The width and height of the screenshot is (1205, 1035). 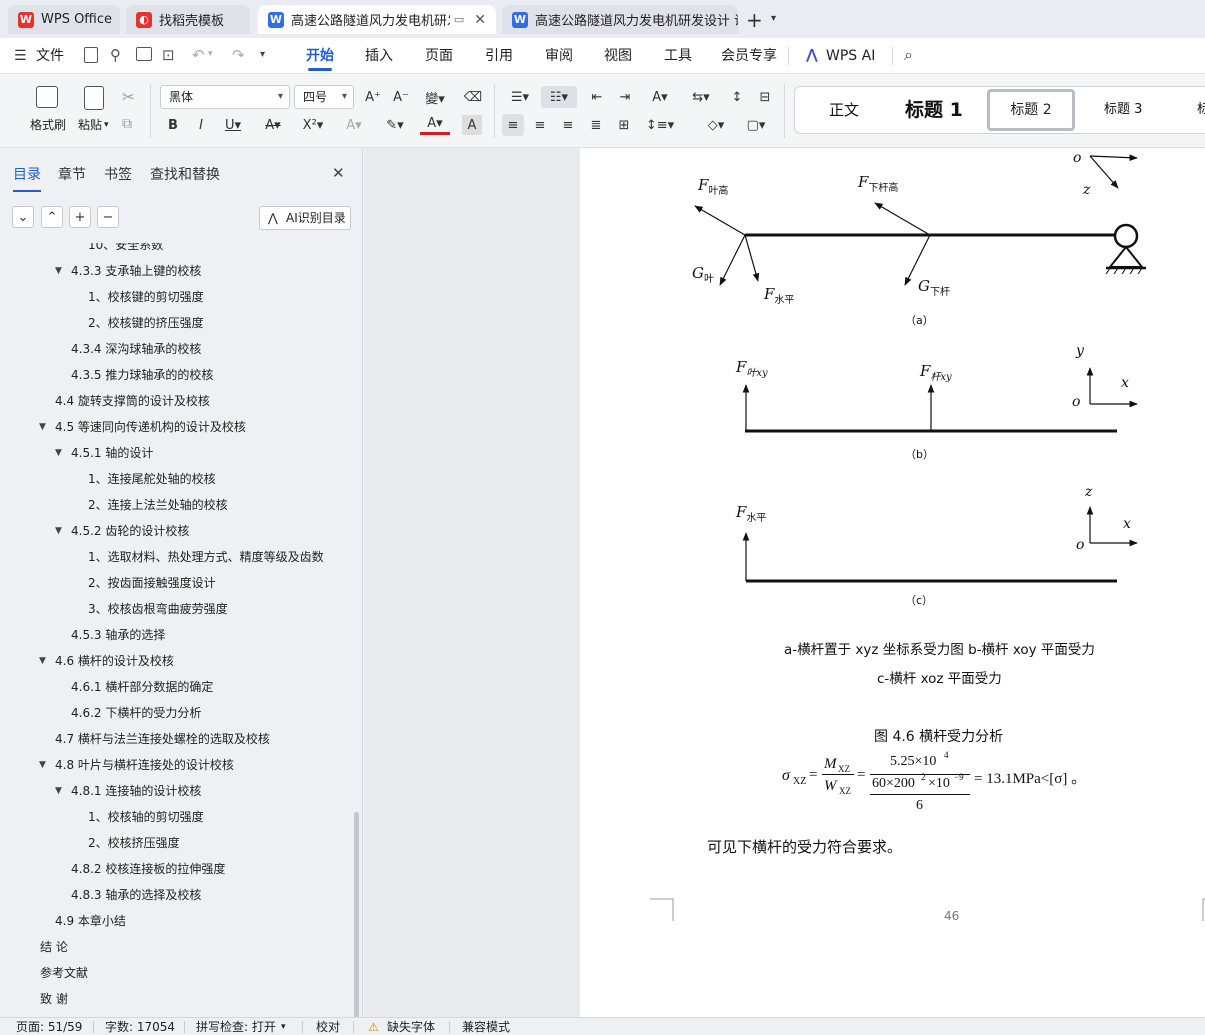 I want to click on wps-ai-icon: ⋀, so click(x=812, y=55).